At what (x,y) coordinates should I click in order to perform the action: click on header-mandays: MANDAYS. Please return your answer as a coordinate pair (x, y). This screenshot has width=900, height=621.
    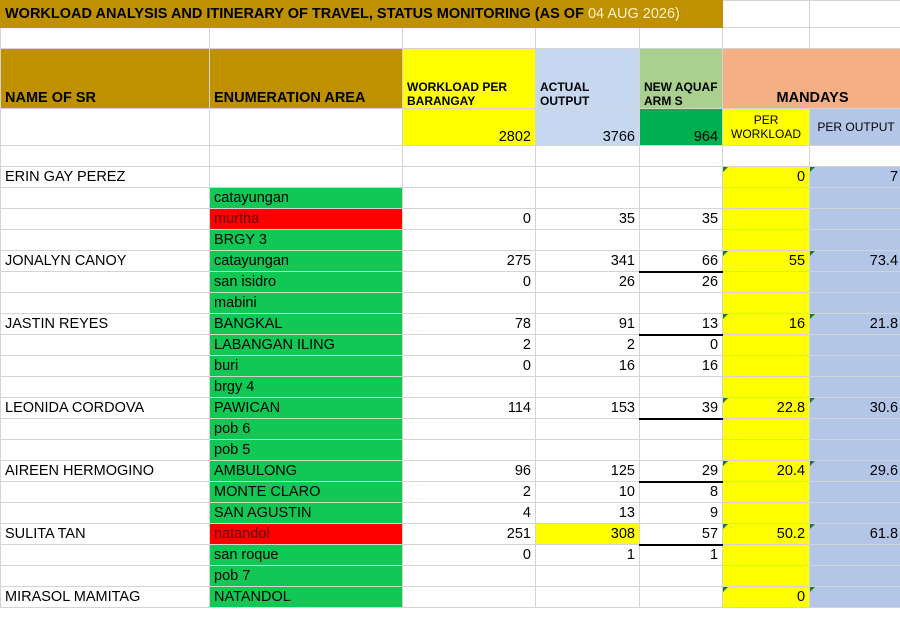
    Looking at the image, I should click on (811, 78).